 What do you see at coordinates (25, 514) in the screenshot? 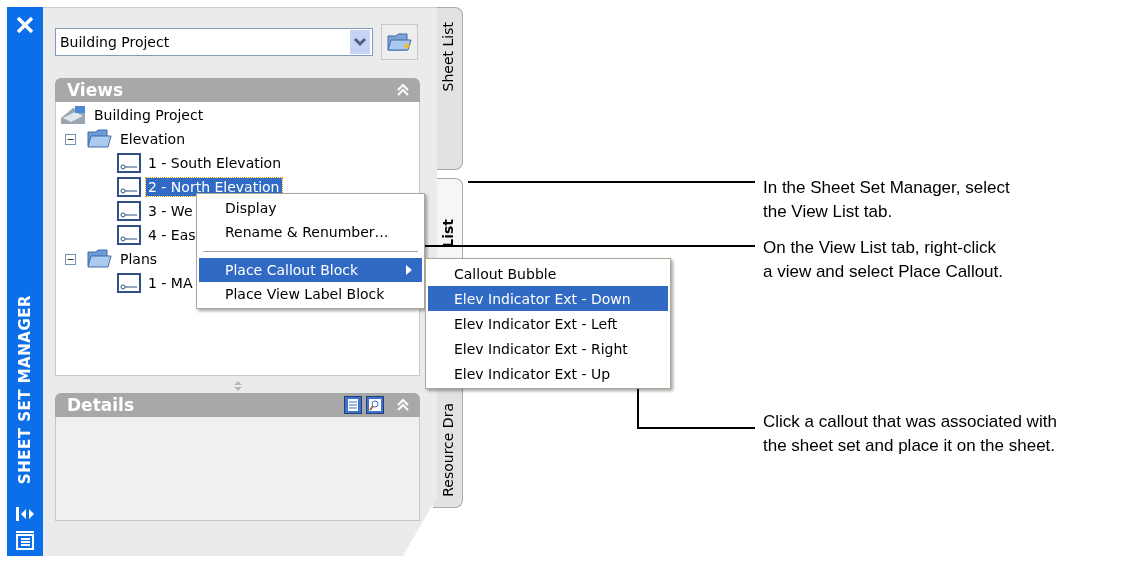
I see `auto-hide-icon` at bounding box center [25, 514].